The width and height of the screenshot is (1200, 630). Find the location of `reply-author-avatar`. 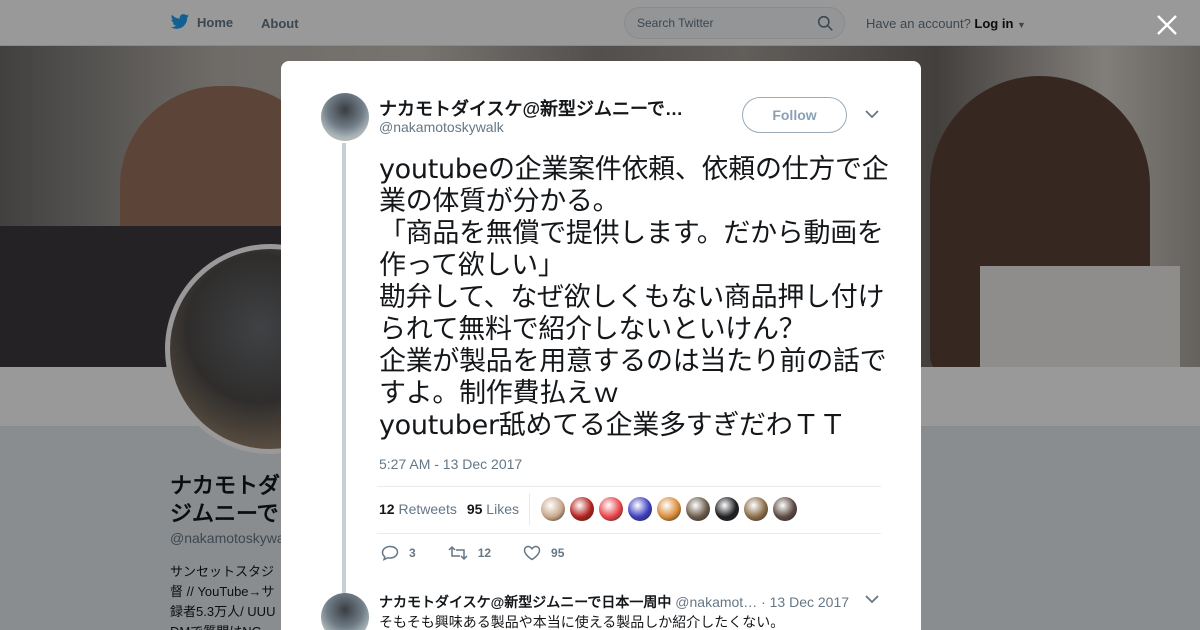

reply-author-avatar is located at coordinates (345, 611).